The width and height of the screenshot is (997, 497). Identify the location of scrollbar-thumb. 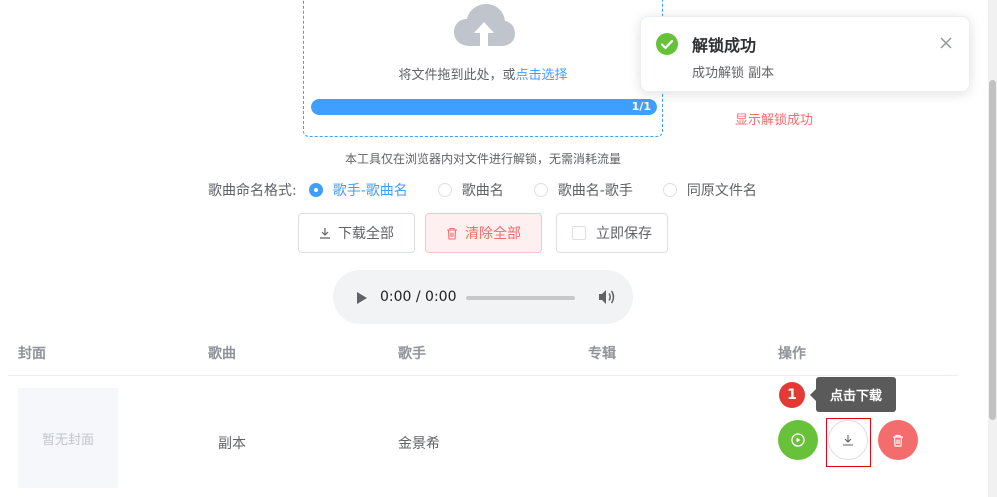
(992, 250).